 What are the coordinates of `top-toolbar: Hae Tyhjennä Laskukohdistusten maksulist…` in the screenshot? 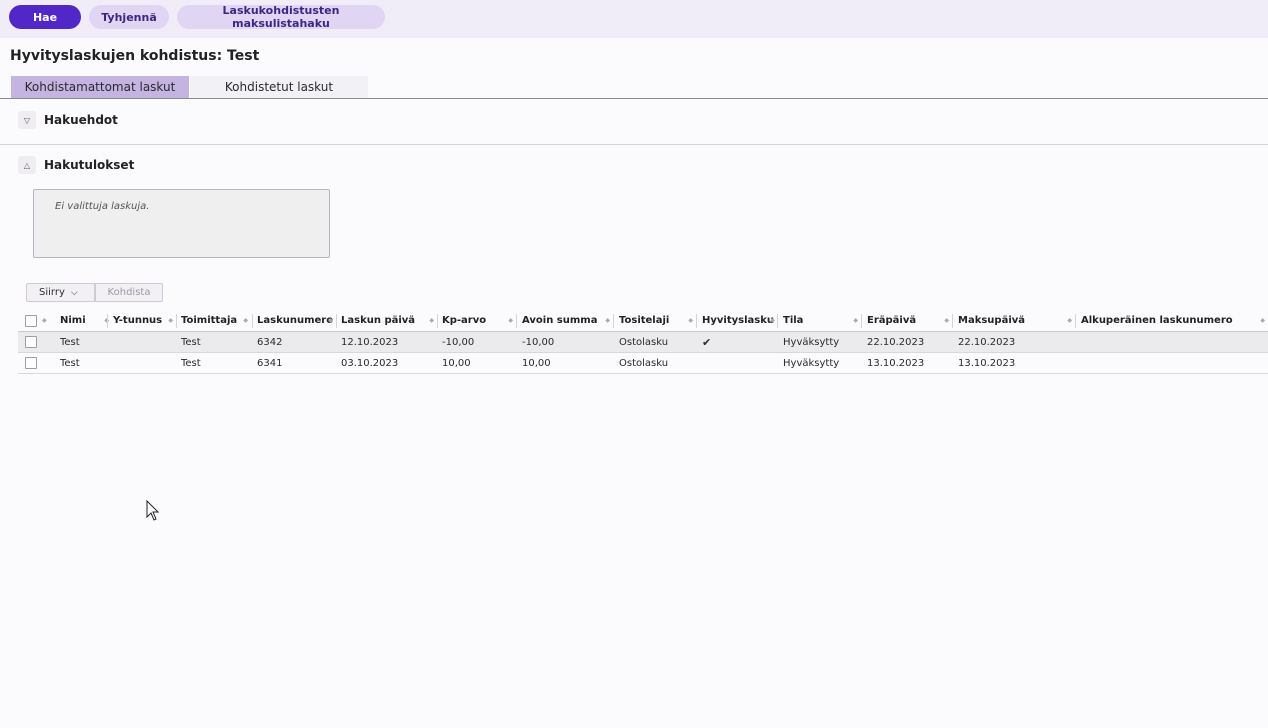 It's located at (634, 19).